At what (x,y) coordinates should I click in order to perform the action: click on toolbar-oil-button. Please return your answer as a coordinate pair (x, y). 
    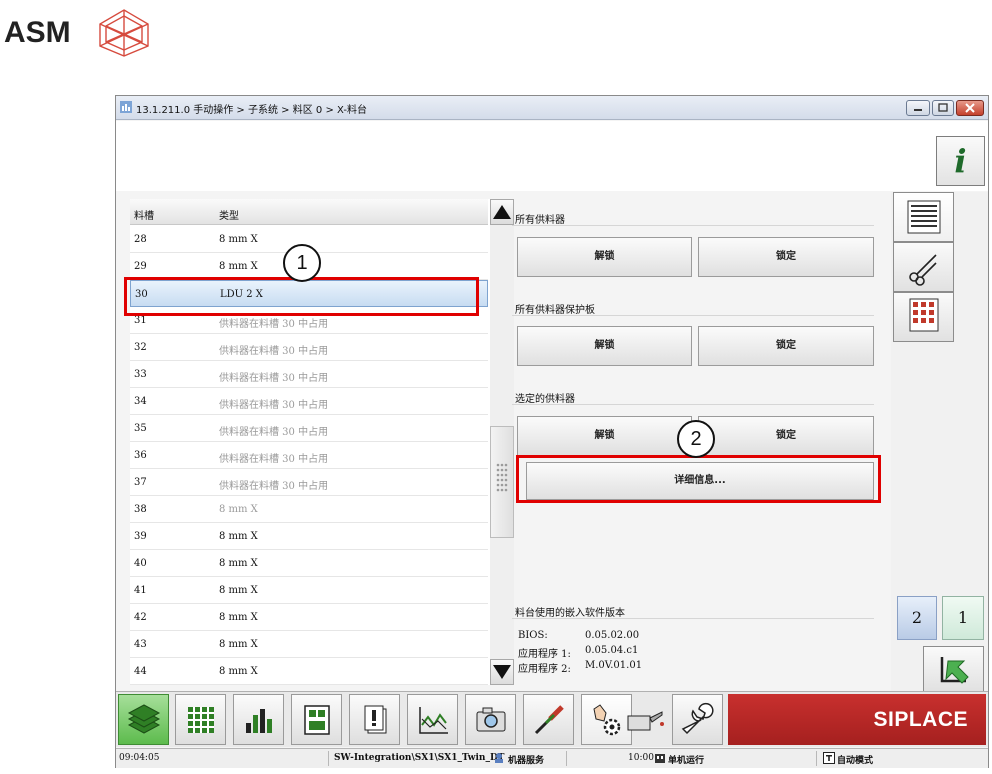
    Looking at the image, I should click on (645, 719).